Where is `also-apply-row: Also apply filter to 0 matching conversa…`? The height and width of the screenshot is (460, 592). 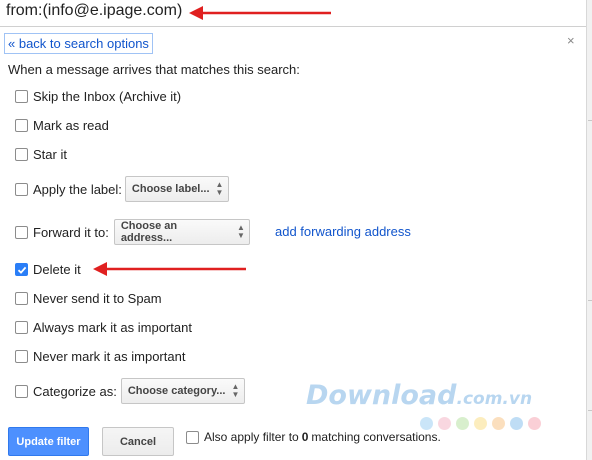 also-apply-row: Also apply filter to 0 matching conversa… is located at coordinates (313, 437).